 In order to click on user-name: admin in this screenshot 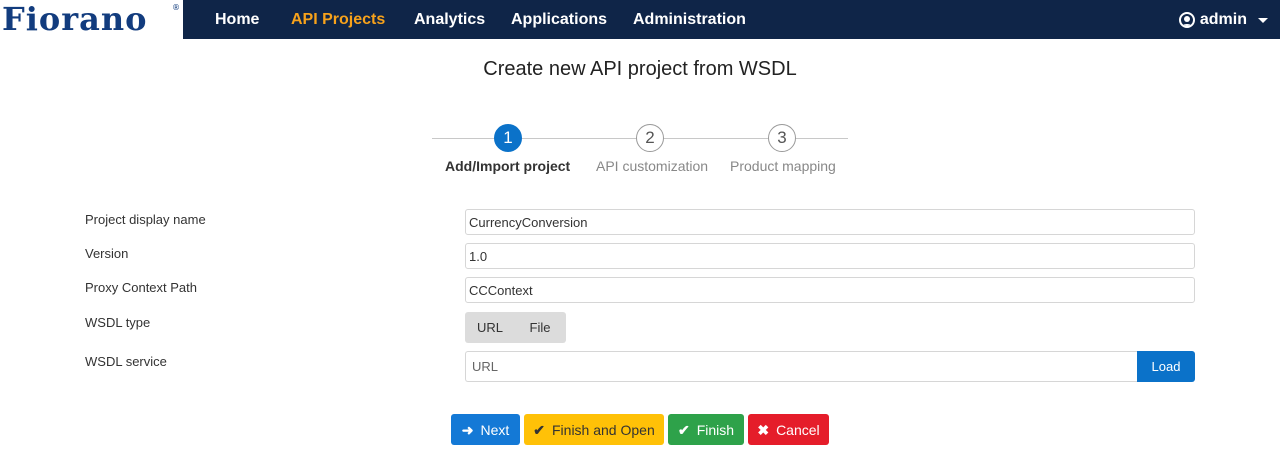, I will do `click(1223, 19)`.